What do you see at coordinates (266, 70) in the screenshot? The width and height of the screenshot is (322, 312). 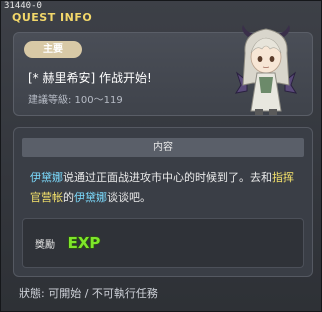 I see `npc-portrait` at bounding box center [266, 70].